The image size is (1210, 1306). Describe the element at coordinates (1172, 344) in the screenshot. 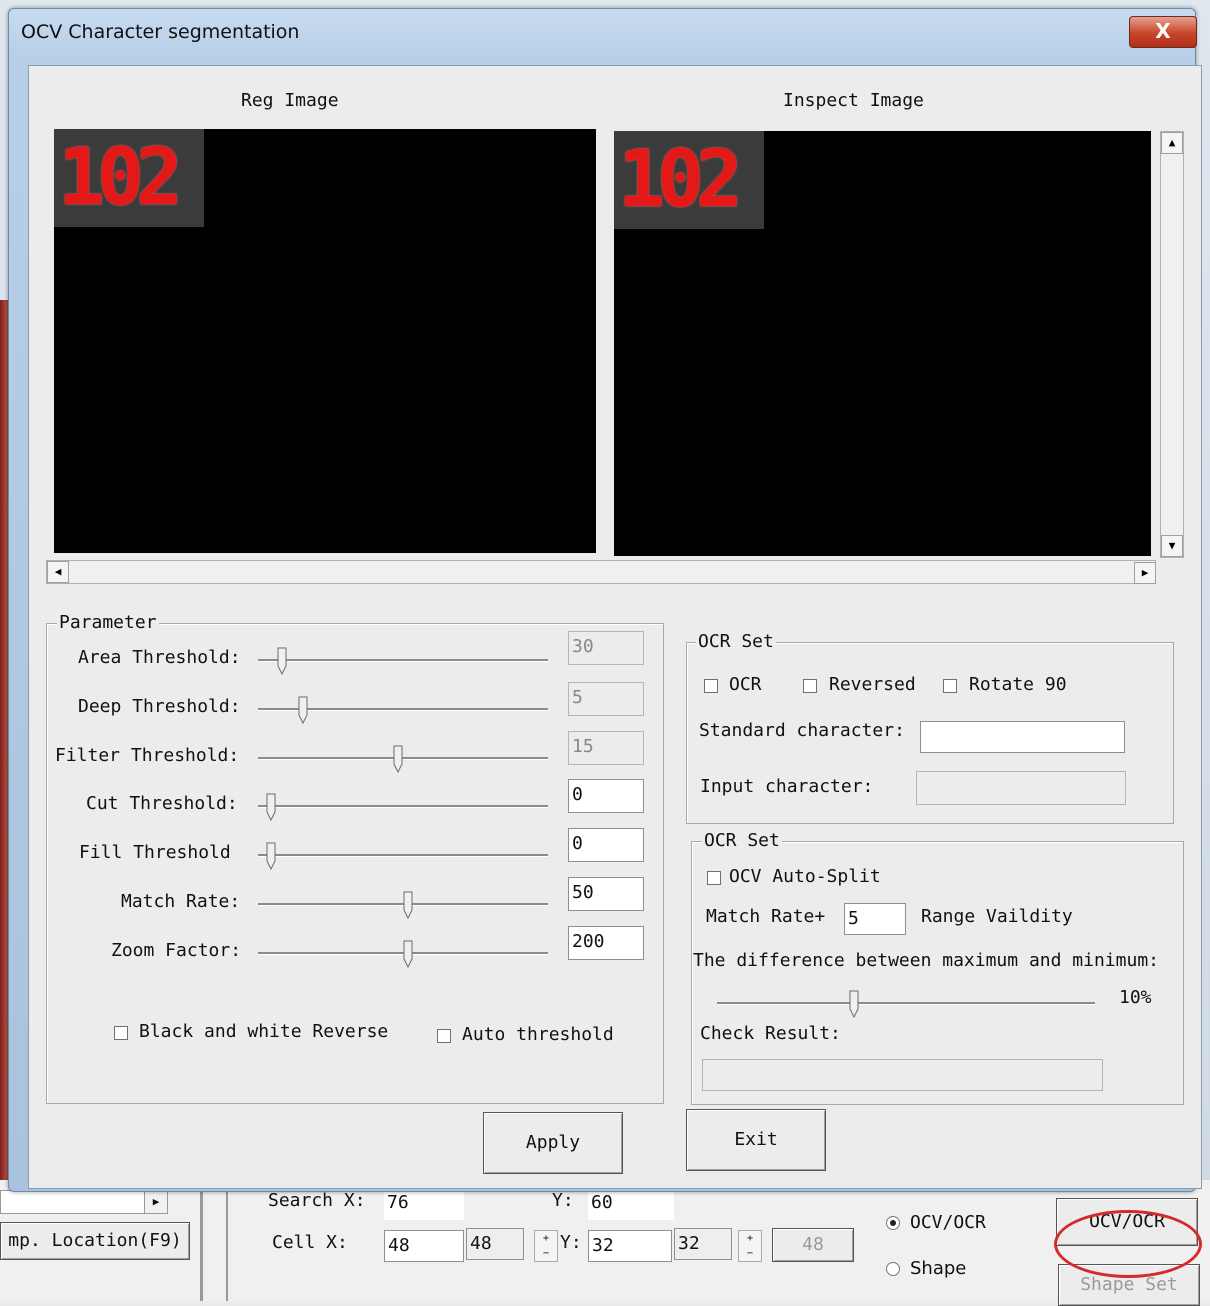

I see `vertical-scrollbar: ▲ ▼` at that location.